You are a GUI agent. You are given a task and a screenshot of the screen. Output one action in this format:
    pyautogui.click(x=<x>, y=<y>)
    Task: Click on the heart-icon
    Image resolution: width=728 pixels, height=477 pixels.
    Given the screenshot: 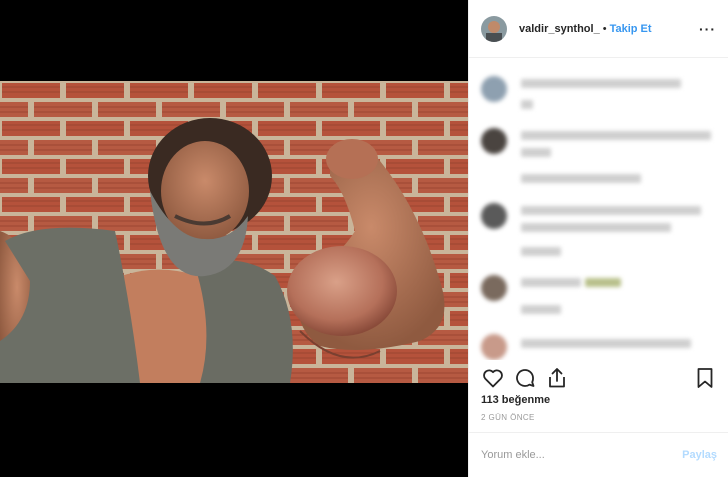 What is the action you would take?
    pyautogui.click(x=493, y=378)
    